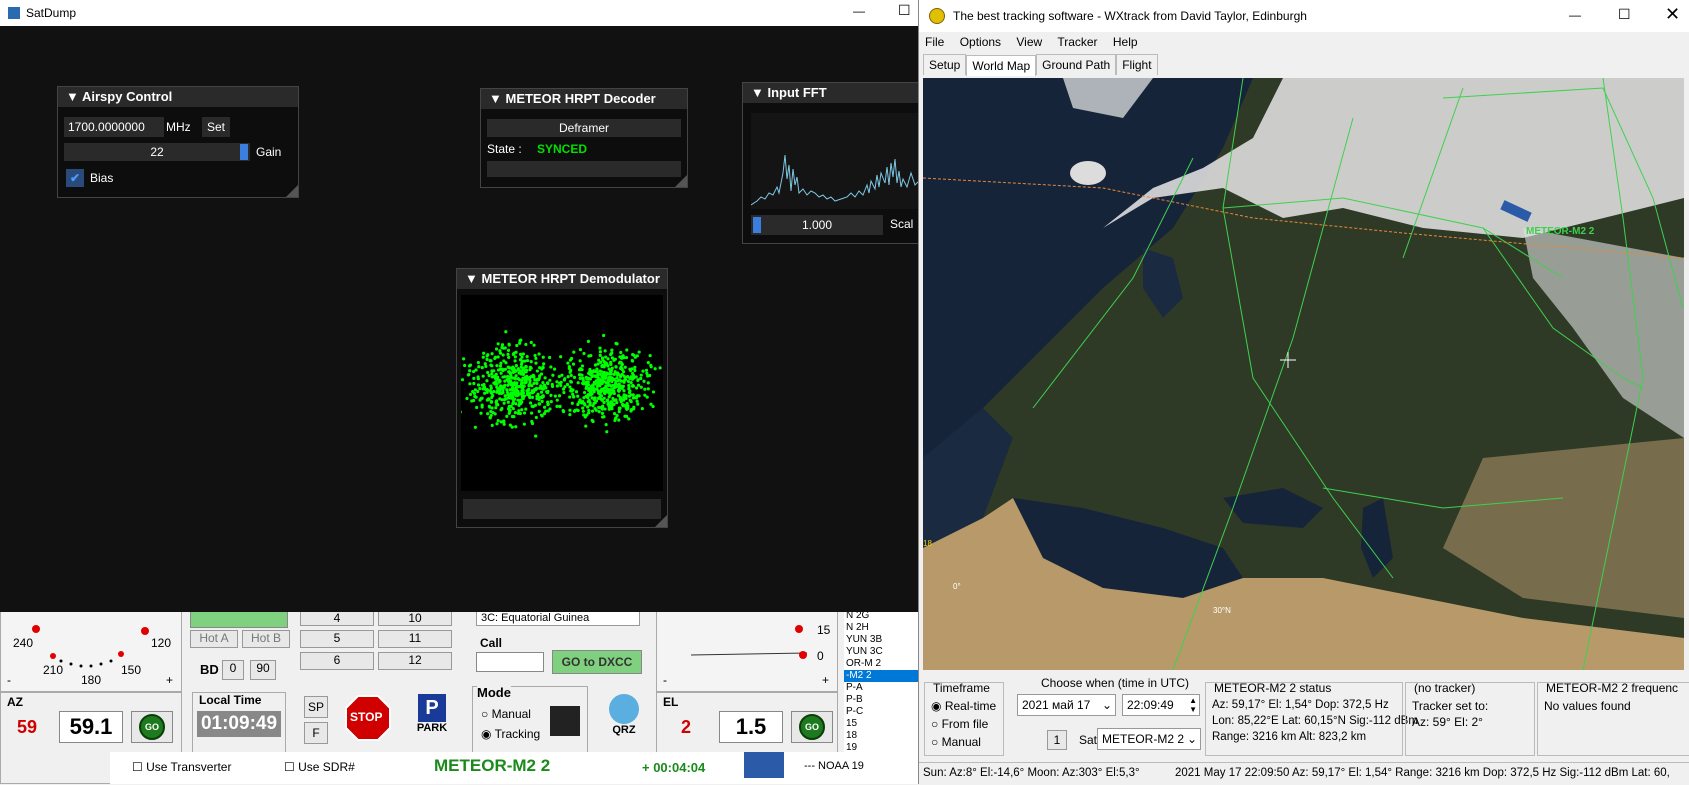  What do you see at coordinates (824, 630) in the screenshot?
I see `el-tick-15: 15` at bounding box center [824, 630].